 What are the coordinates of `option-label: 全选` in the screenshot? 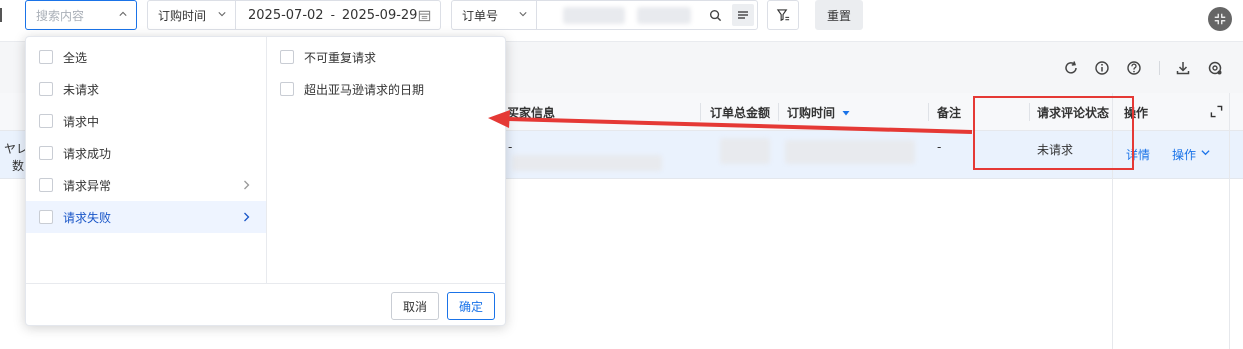 It's located at (75, 57).